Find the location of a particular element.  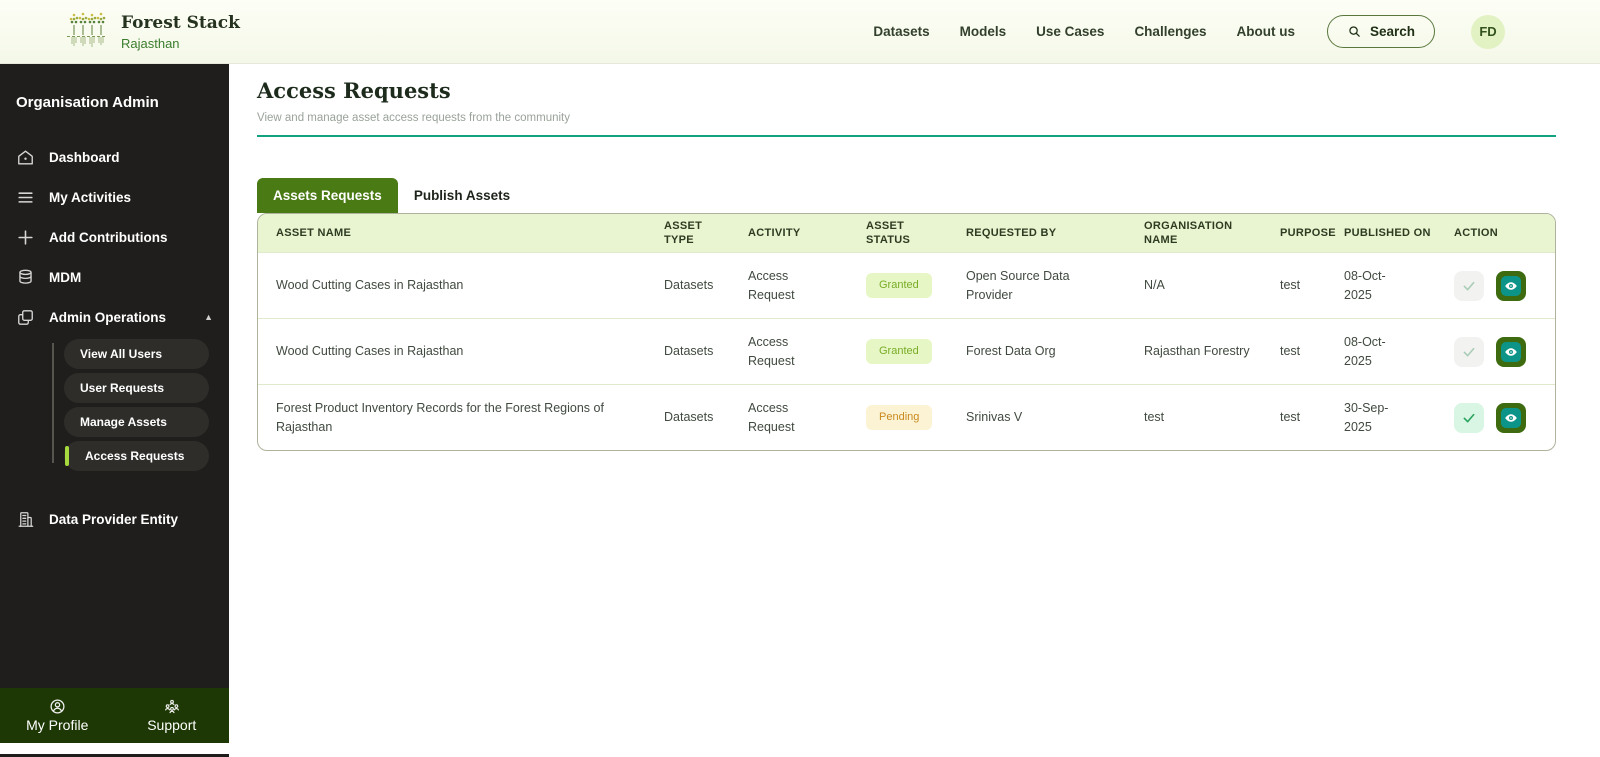

sidebar-footer: My Profile Support is located at coordinates (114, 715).